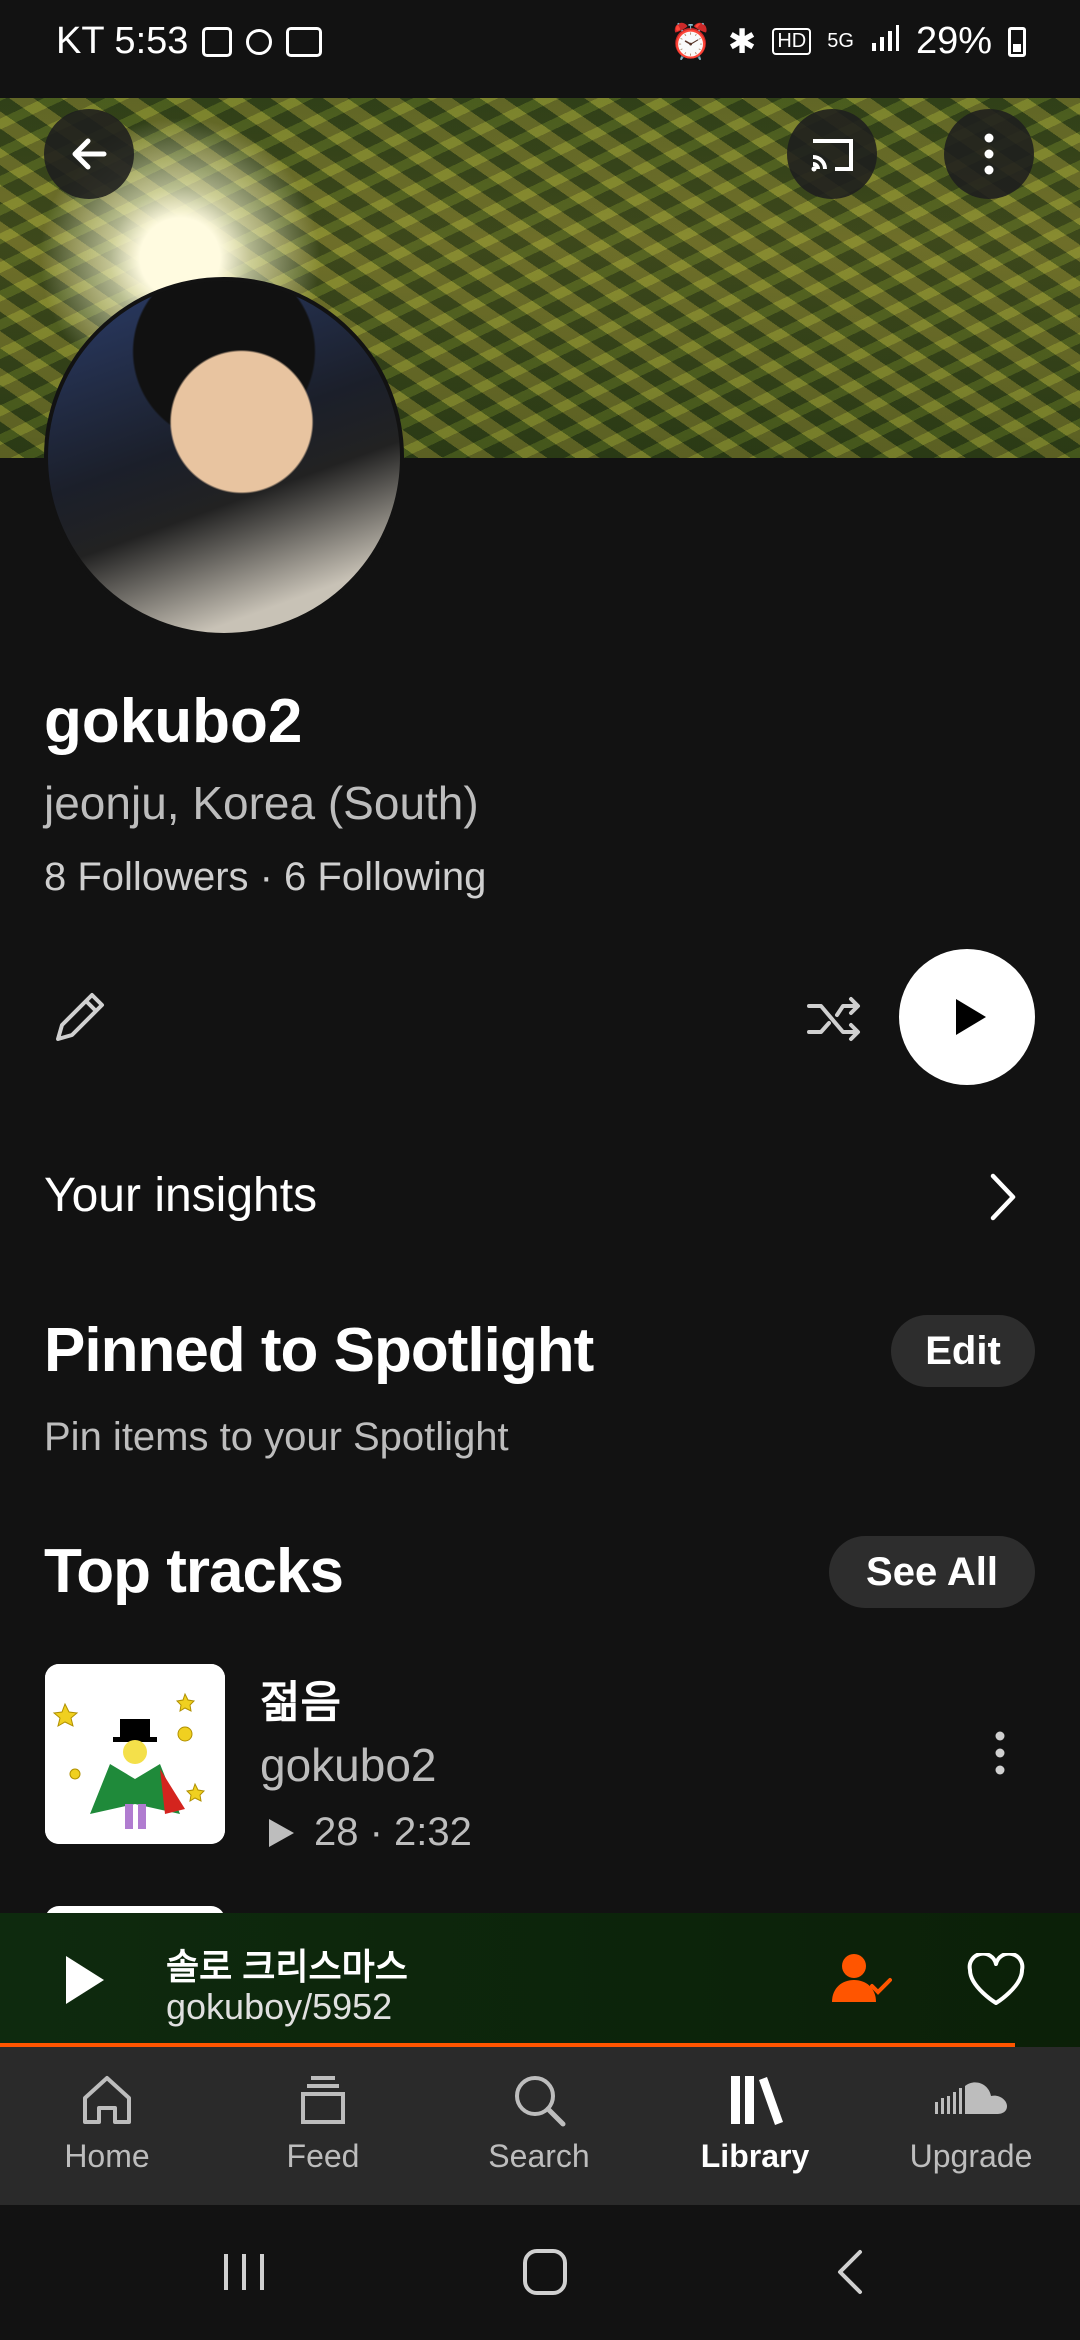 This screenshot has width=1080, height=2340. What do you see at coordinates (971, 2098) in the screenshot?
I see `soundcloud-icon` at bounding box center [971, 2098].